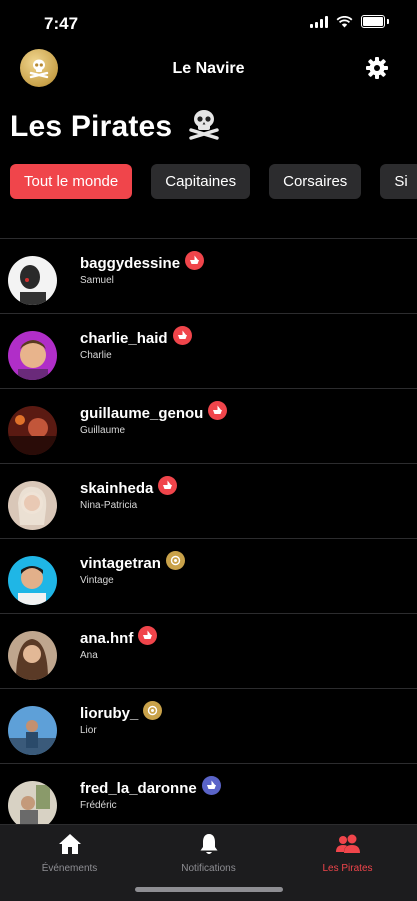 Image resolution: width=417 pixels, height=901 pixels. Describe the element at coordinates (388, 21) in the screenshot. I see `battery-nub` at that location.